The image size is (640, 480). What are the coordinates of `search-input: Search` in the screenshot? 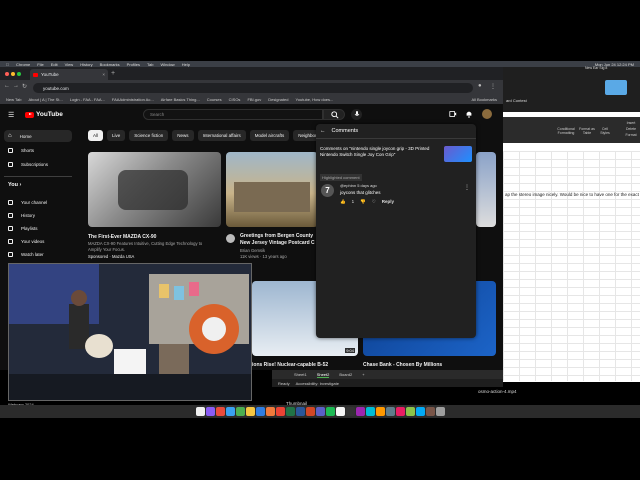 It's located at (233, 114).